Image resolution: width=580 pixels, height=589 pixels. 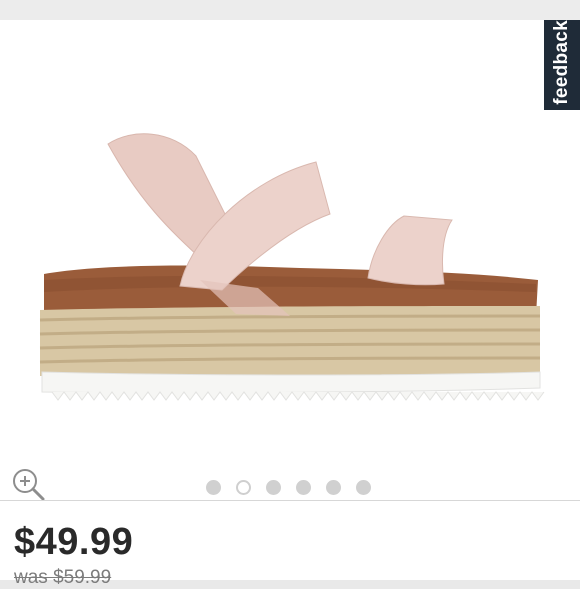 What do you see at coordinates (290, 10) in the screenshot?
I see `top-strip` at bounding box center [290, 10].